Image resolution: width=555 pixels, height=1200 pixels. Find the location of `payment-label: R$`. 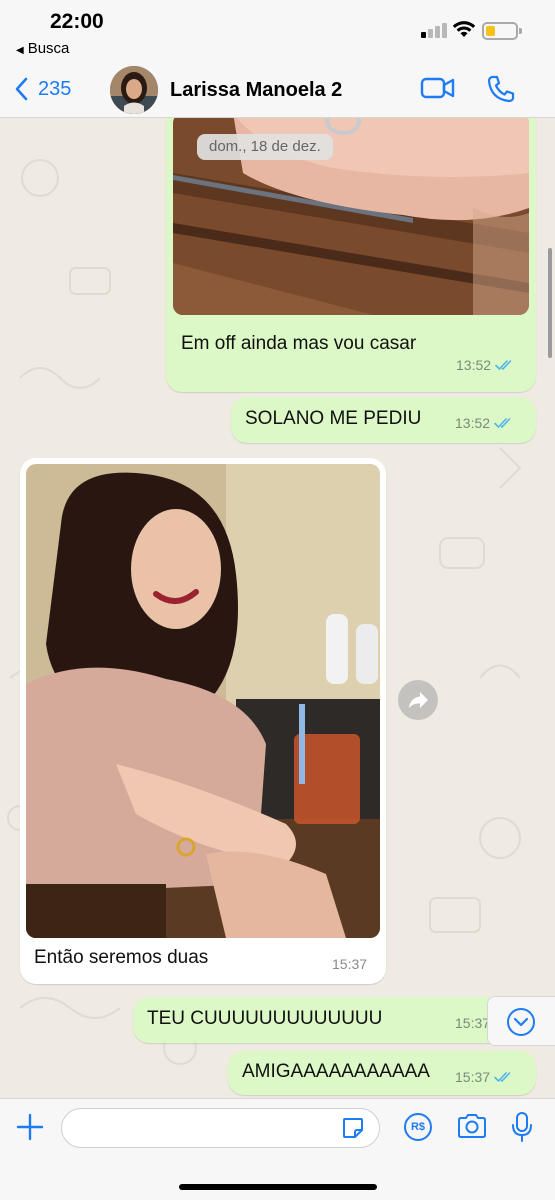

payment-label: R$ is located at coordinates (418, 1127).